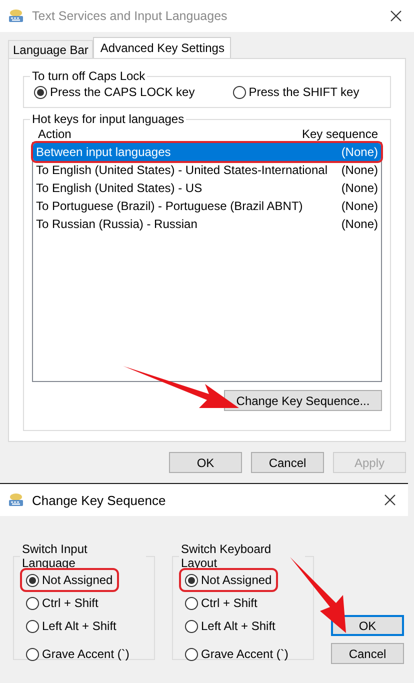 The width and height of the screenshot is (414, 683). What do you see at coordinates (51, 49) in the screenshot?
I see `tab: Language Bar` at bounding box center [51, 49].